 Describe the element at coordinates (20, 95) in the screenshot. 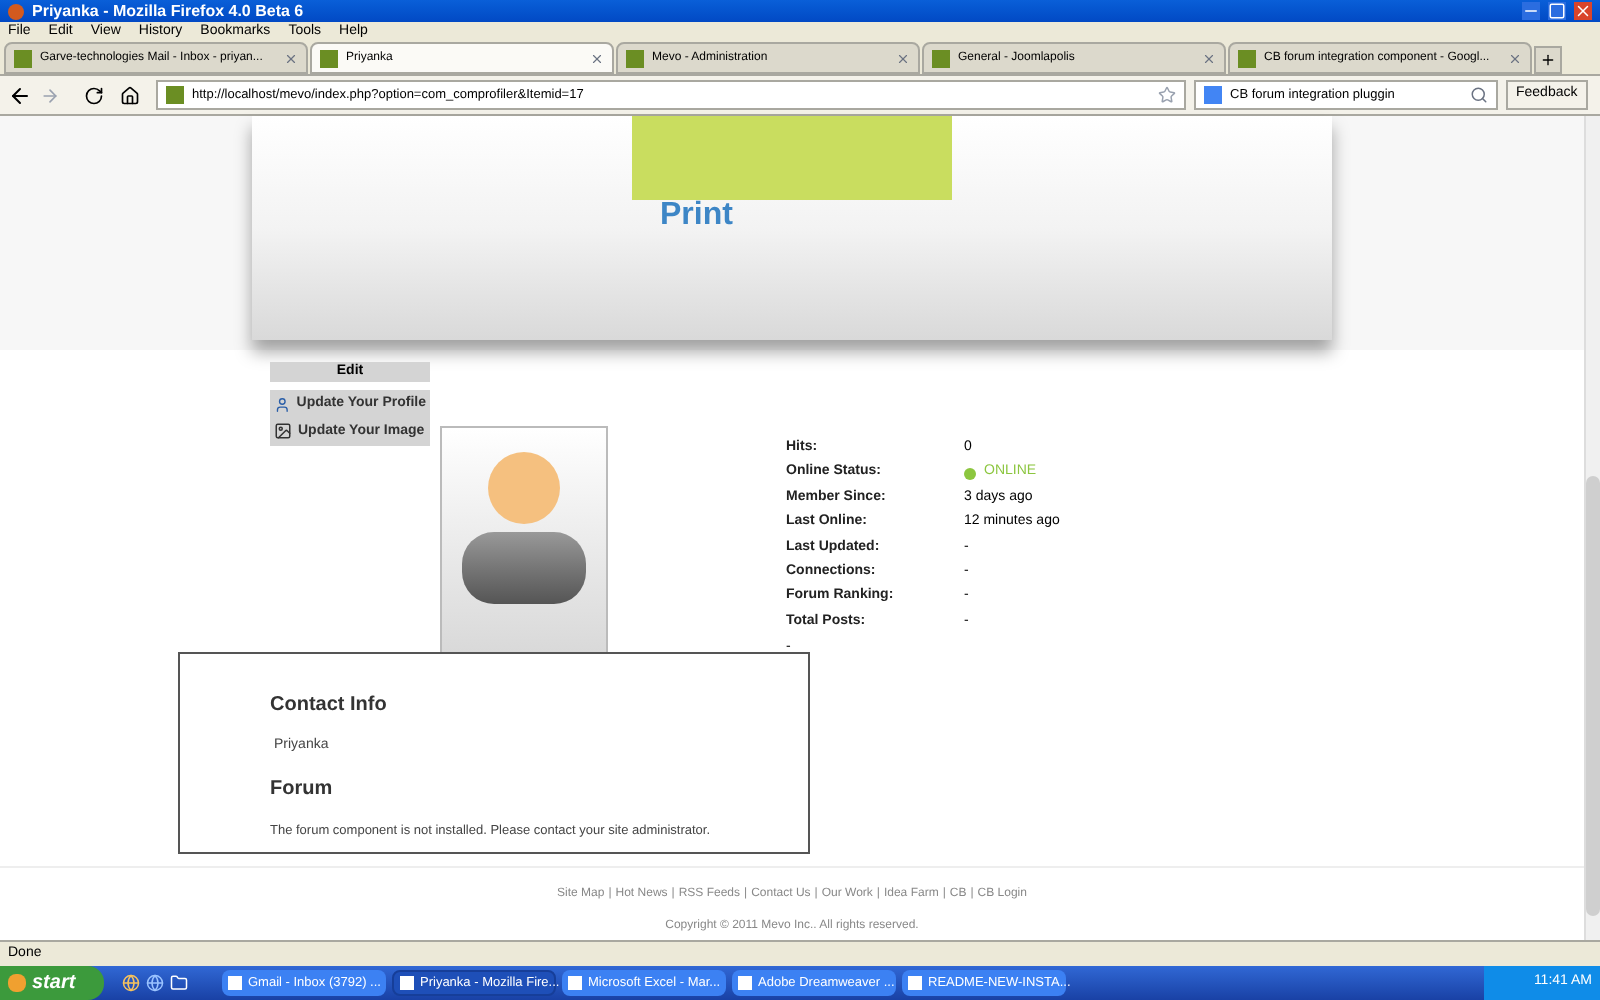

I see `back-icon` at that location.